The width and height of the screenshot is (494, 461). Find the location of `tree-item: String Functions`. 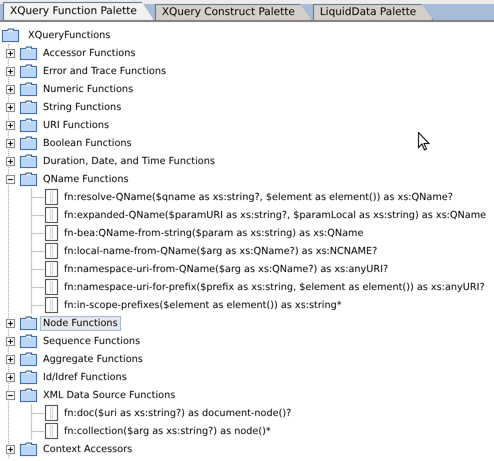

tree-item: String Functions is located at coordinates (82, 107).